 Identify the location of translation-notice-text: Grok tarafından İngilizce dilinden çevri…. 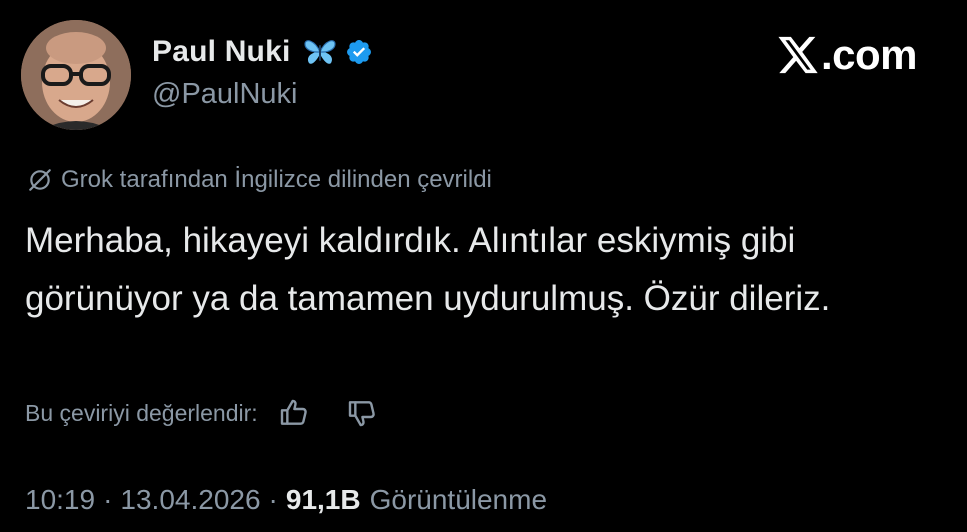
(276, 179).